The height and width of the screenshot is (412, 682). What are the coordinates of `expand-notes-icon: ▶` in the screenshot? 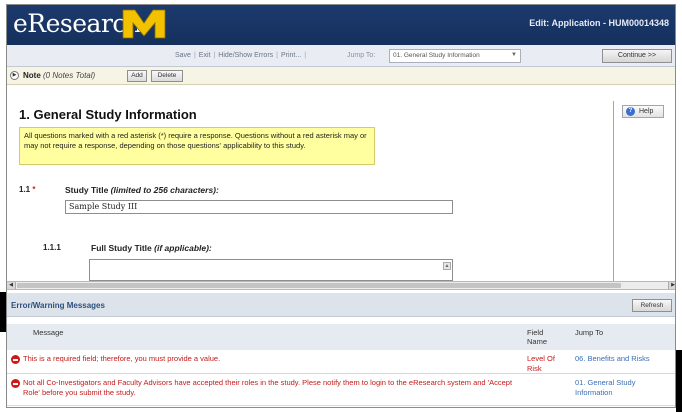 It's located at (14, 75).